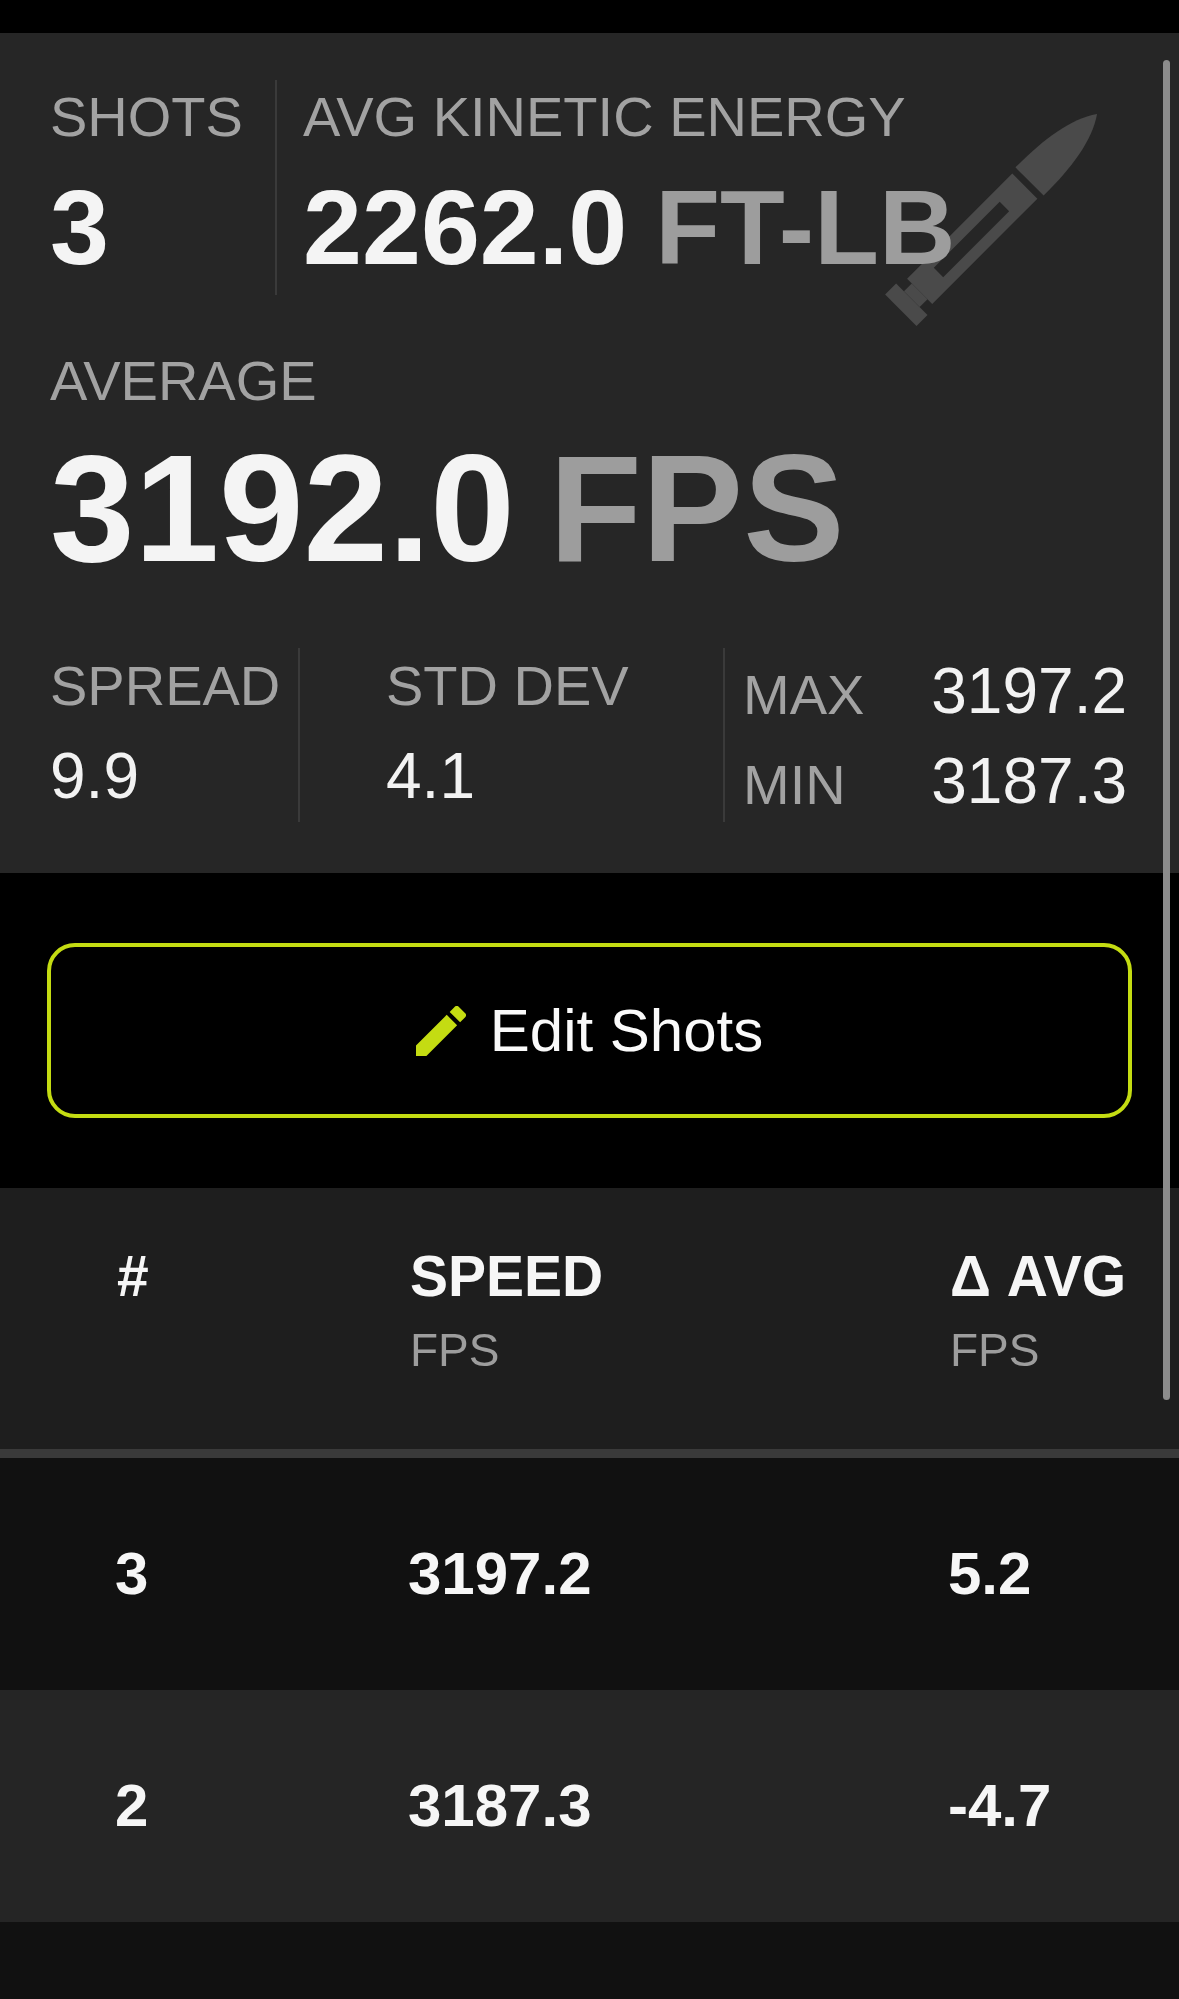 The height and width of the screenshot is (1999, 1179). Describe the element at coordinates (79, 227) in the screenshot. I see `stat-value: 3` at that location.